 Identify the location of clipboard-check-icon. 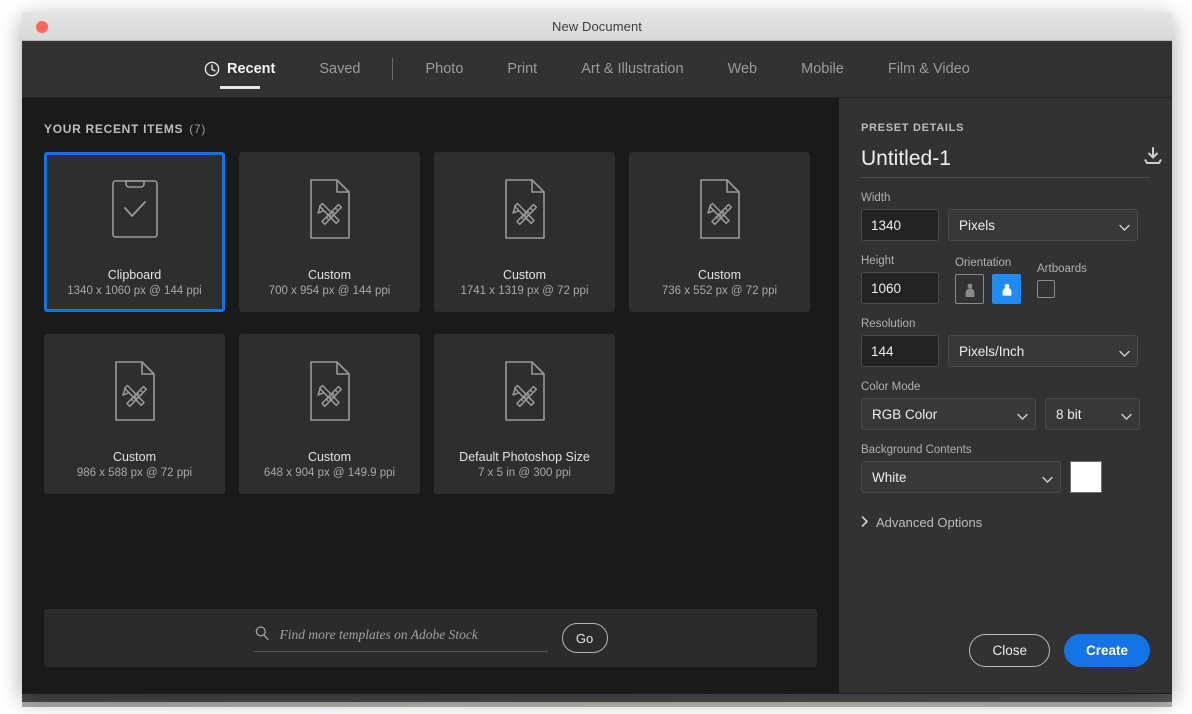
(135, 211).